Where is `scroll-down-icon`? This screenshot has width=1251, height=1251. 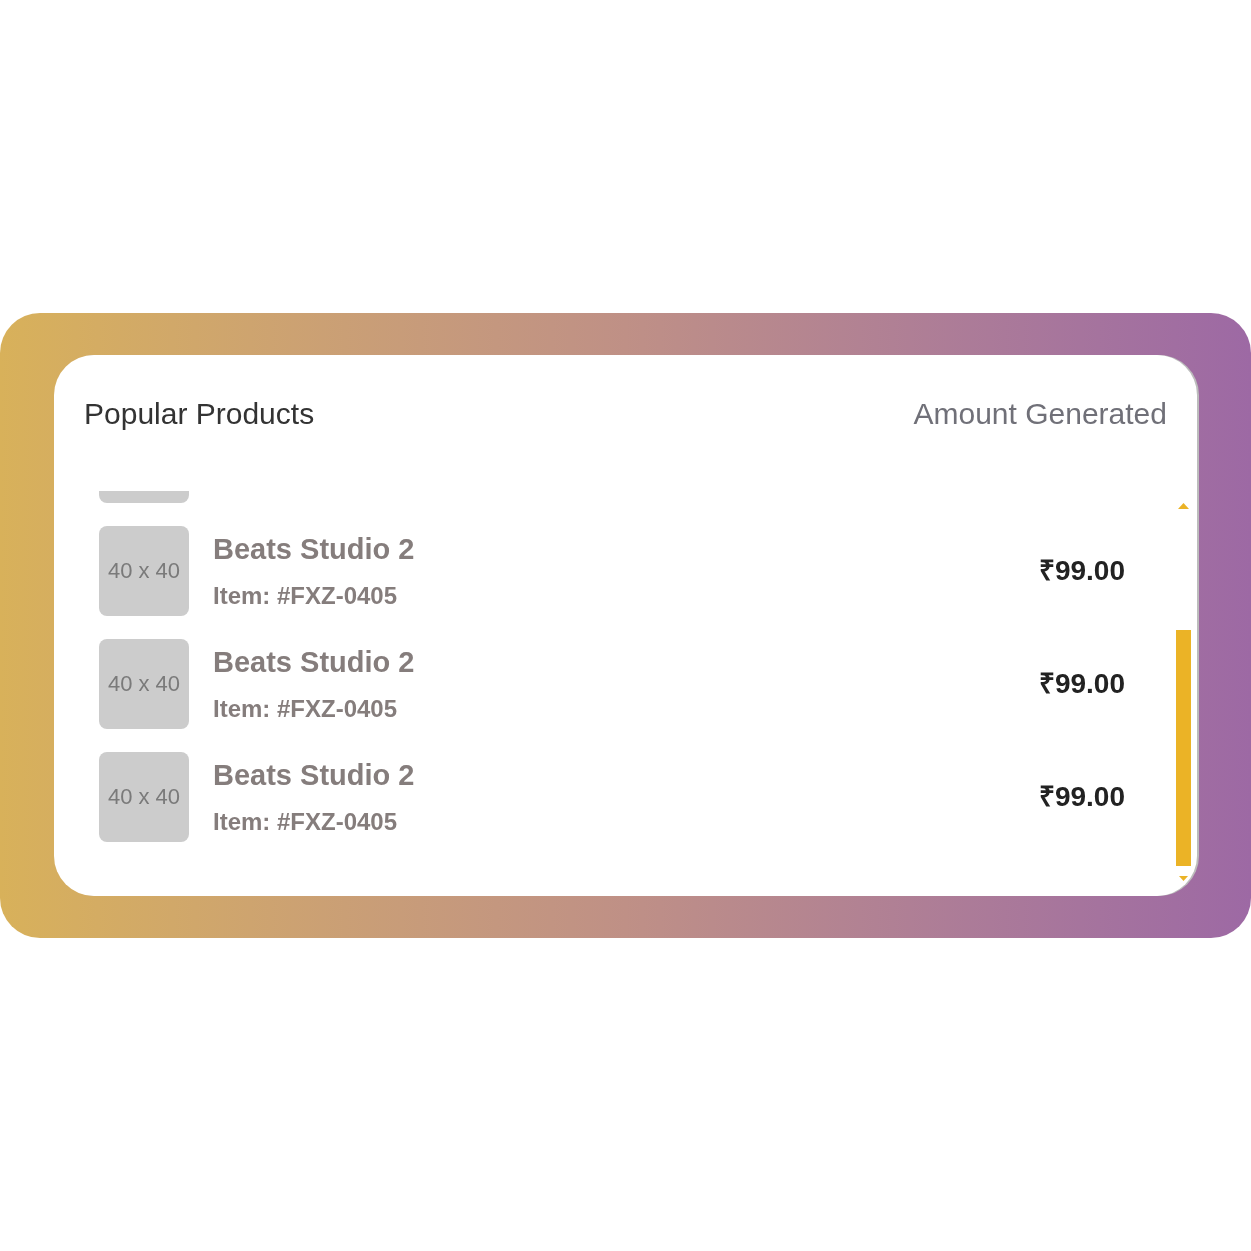
scroll-down-icon is located at coordinates (1183, 878).